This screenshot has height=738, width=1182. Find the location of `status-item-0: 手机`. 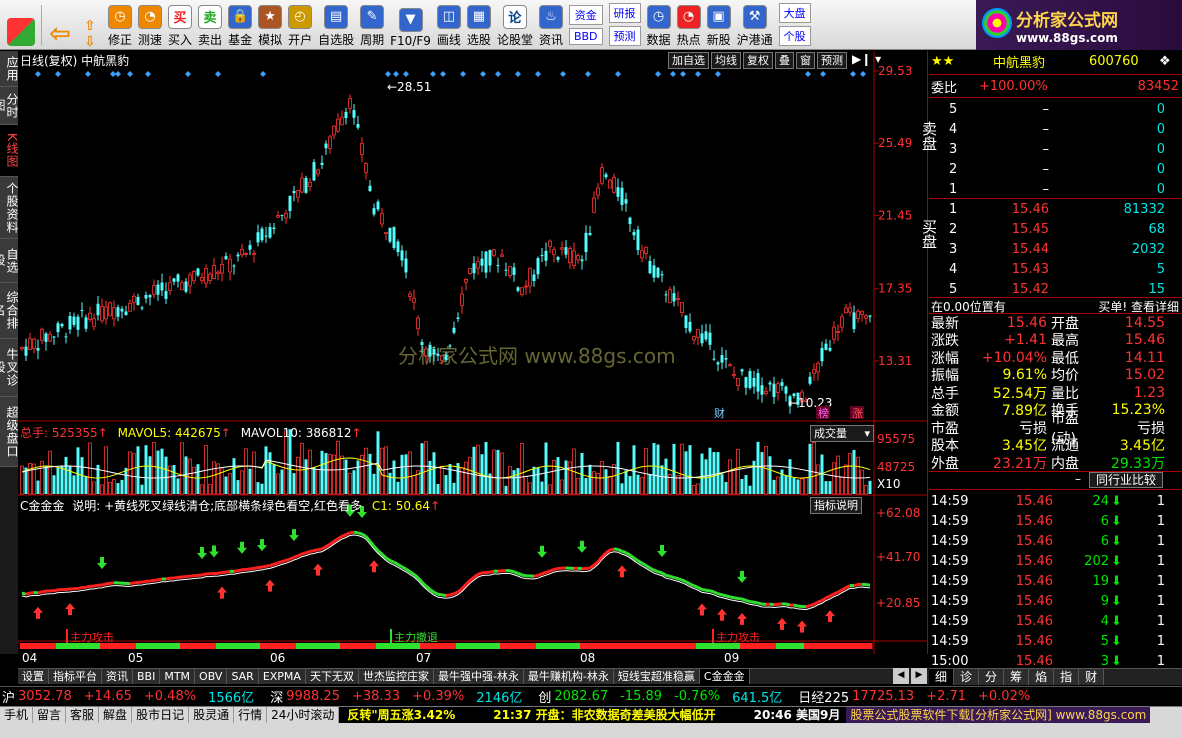

status-item-0: 手机 is located at coordinates (17, 715).